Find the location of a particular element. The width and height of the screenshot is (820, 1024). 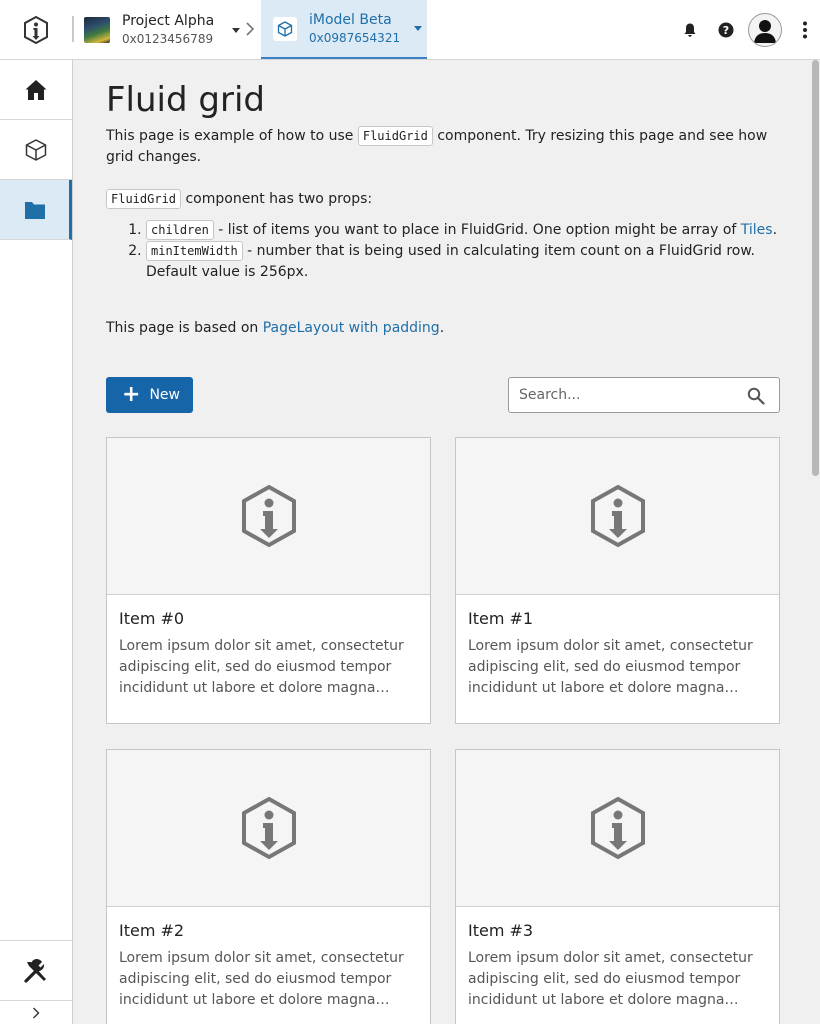

tile-name: Item #2 is located at coordinates (152, 930).